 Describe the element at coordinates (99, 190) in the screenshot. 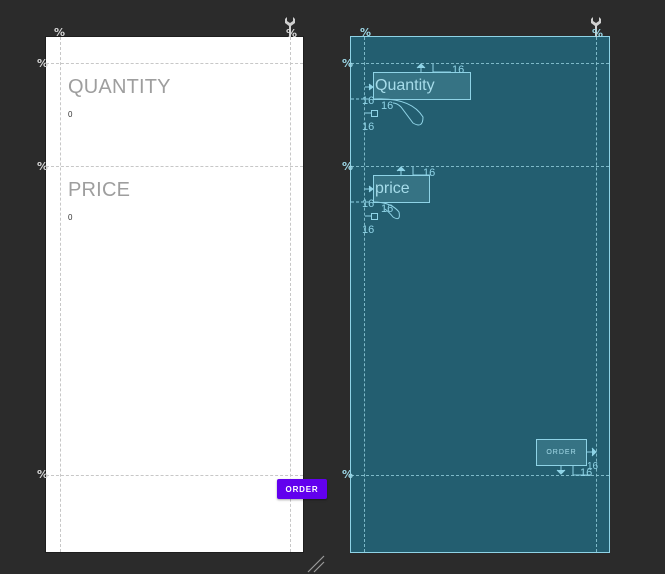

I see `price-heading: PRICE` at that location.